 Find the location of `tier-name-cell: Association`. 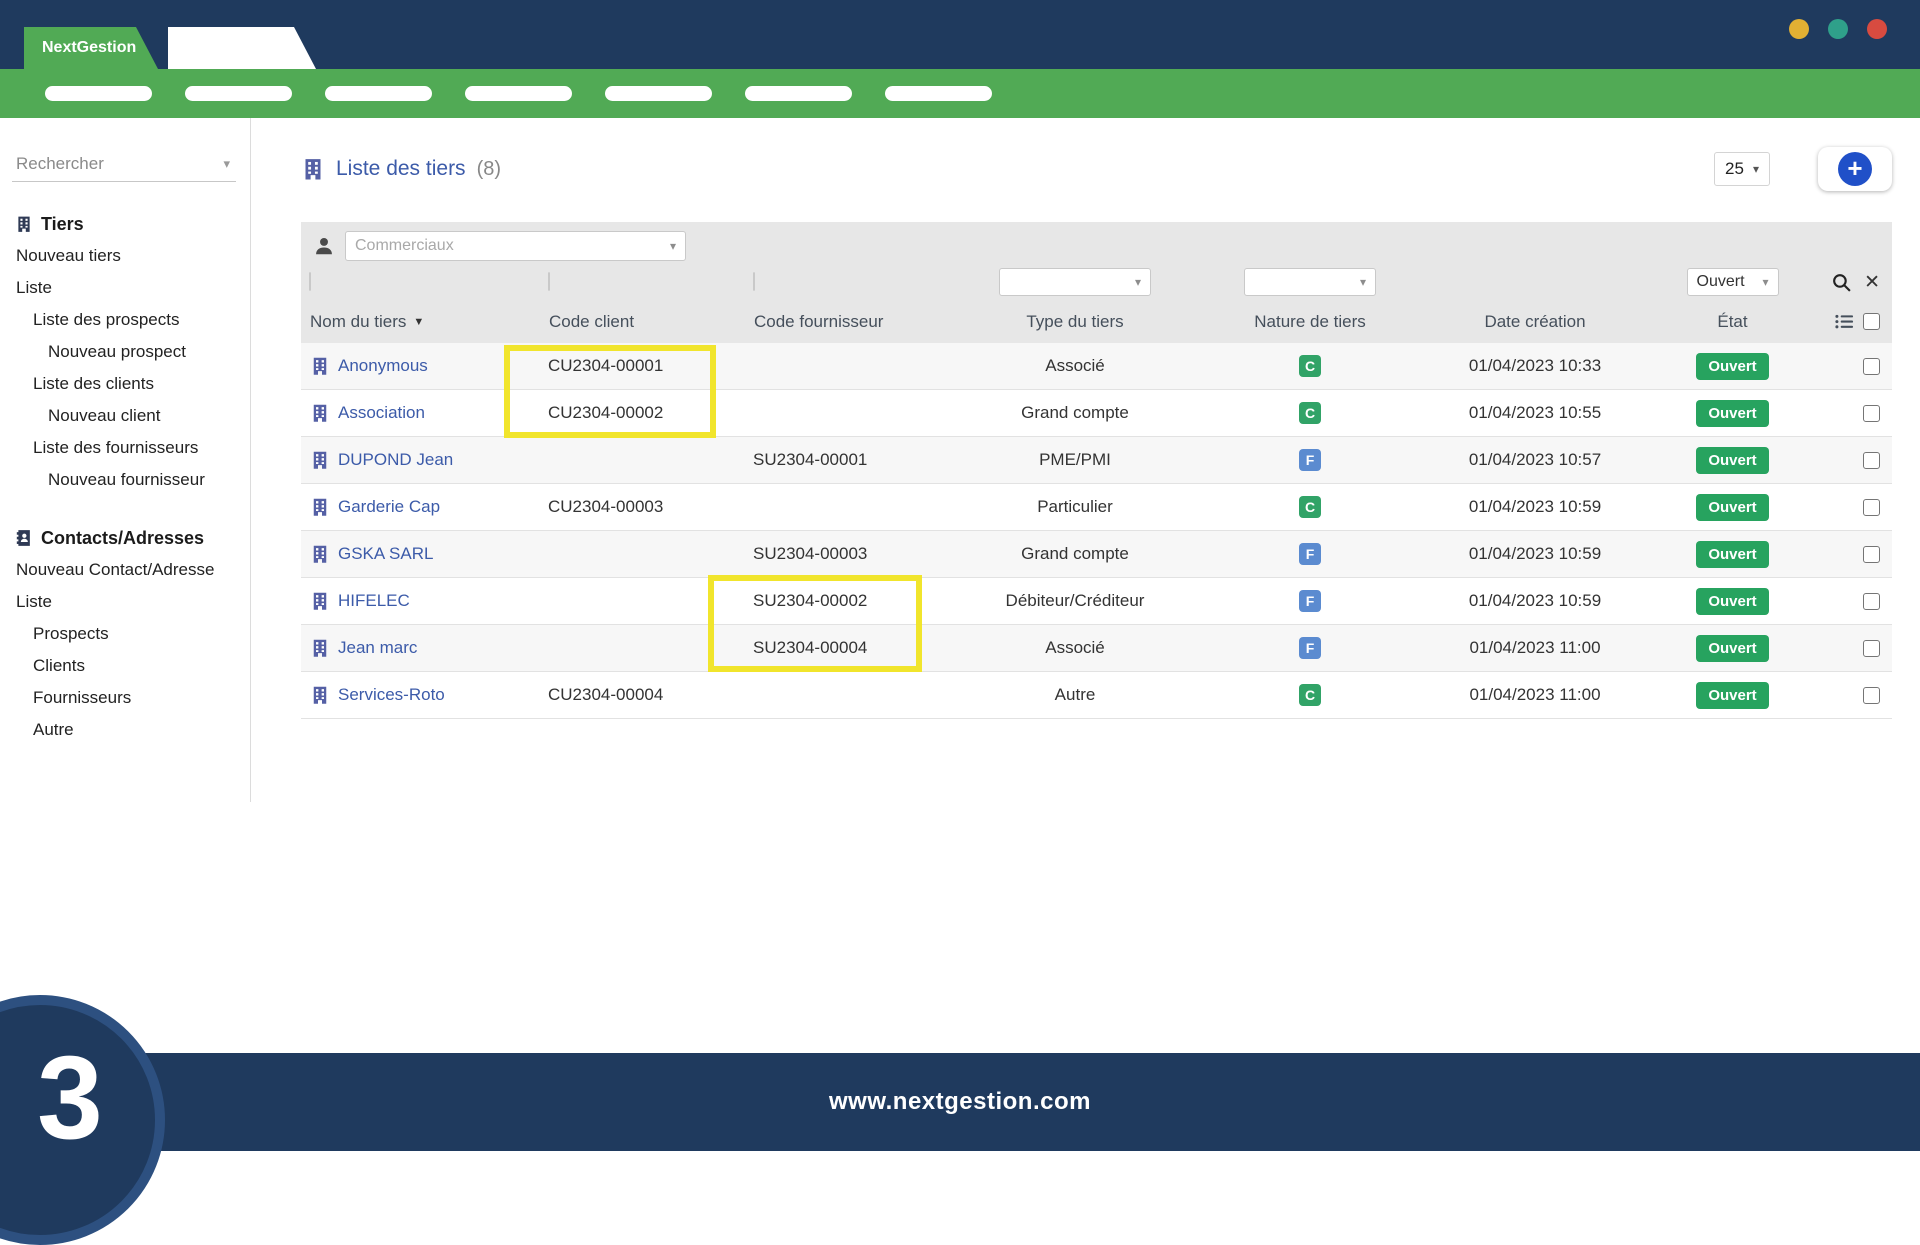

tier-name-cell: Association is located at coordinates (420, 413).